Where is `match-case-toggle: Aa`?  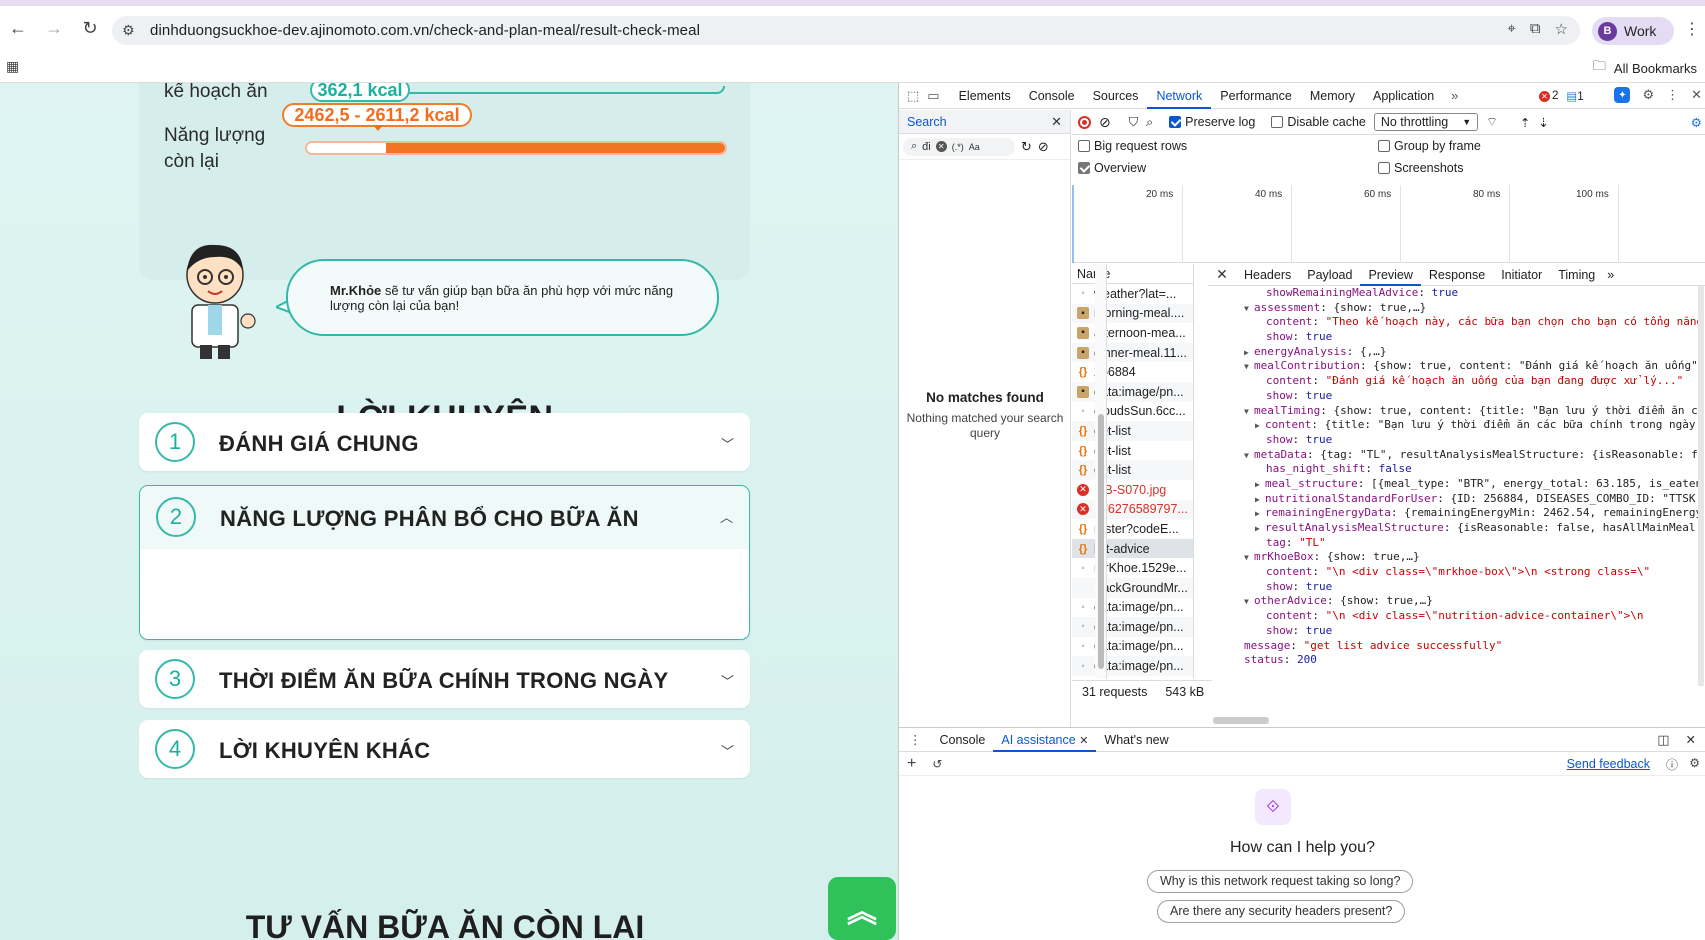 match-case-toggle: Aa is located at coordinates (974, 147).